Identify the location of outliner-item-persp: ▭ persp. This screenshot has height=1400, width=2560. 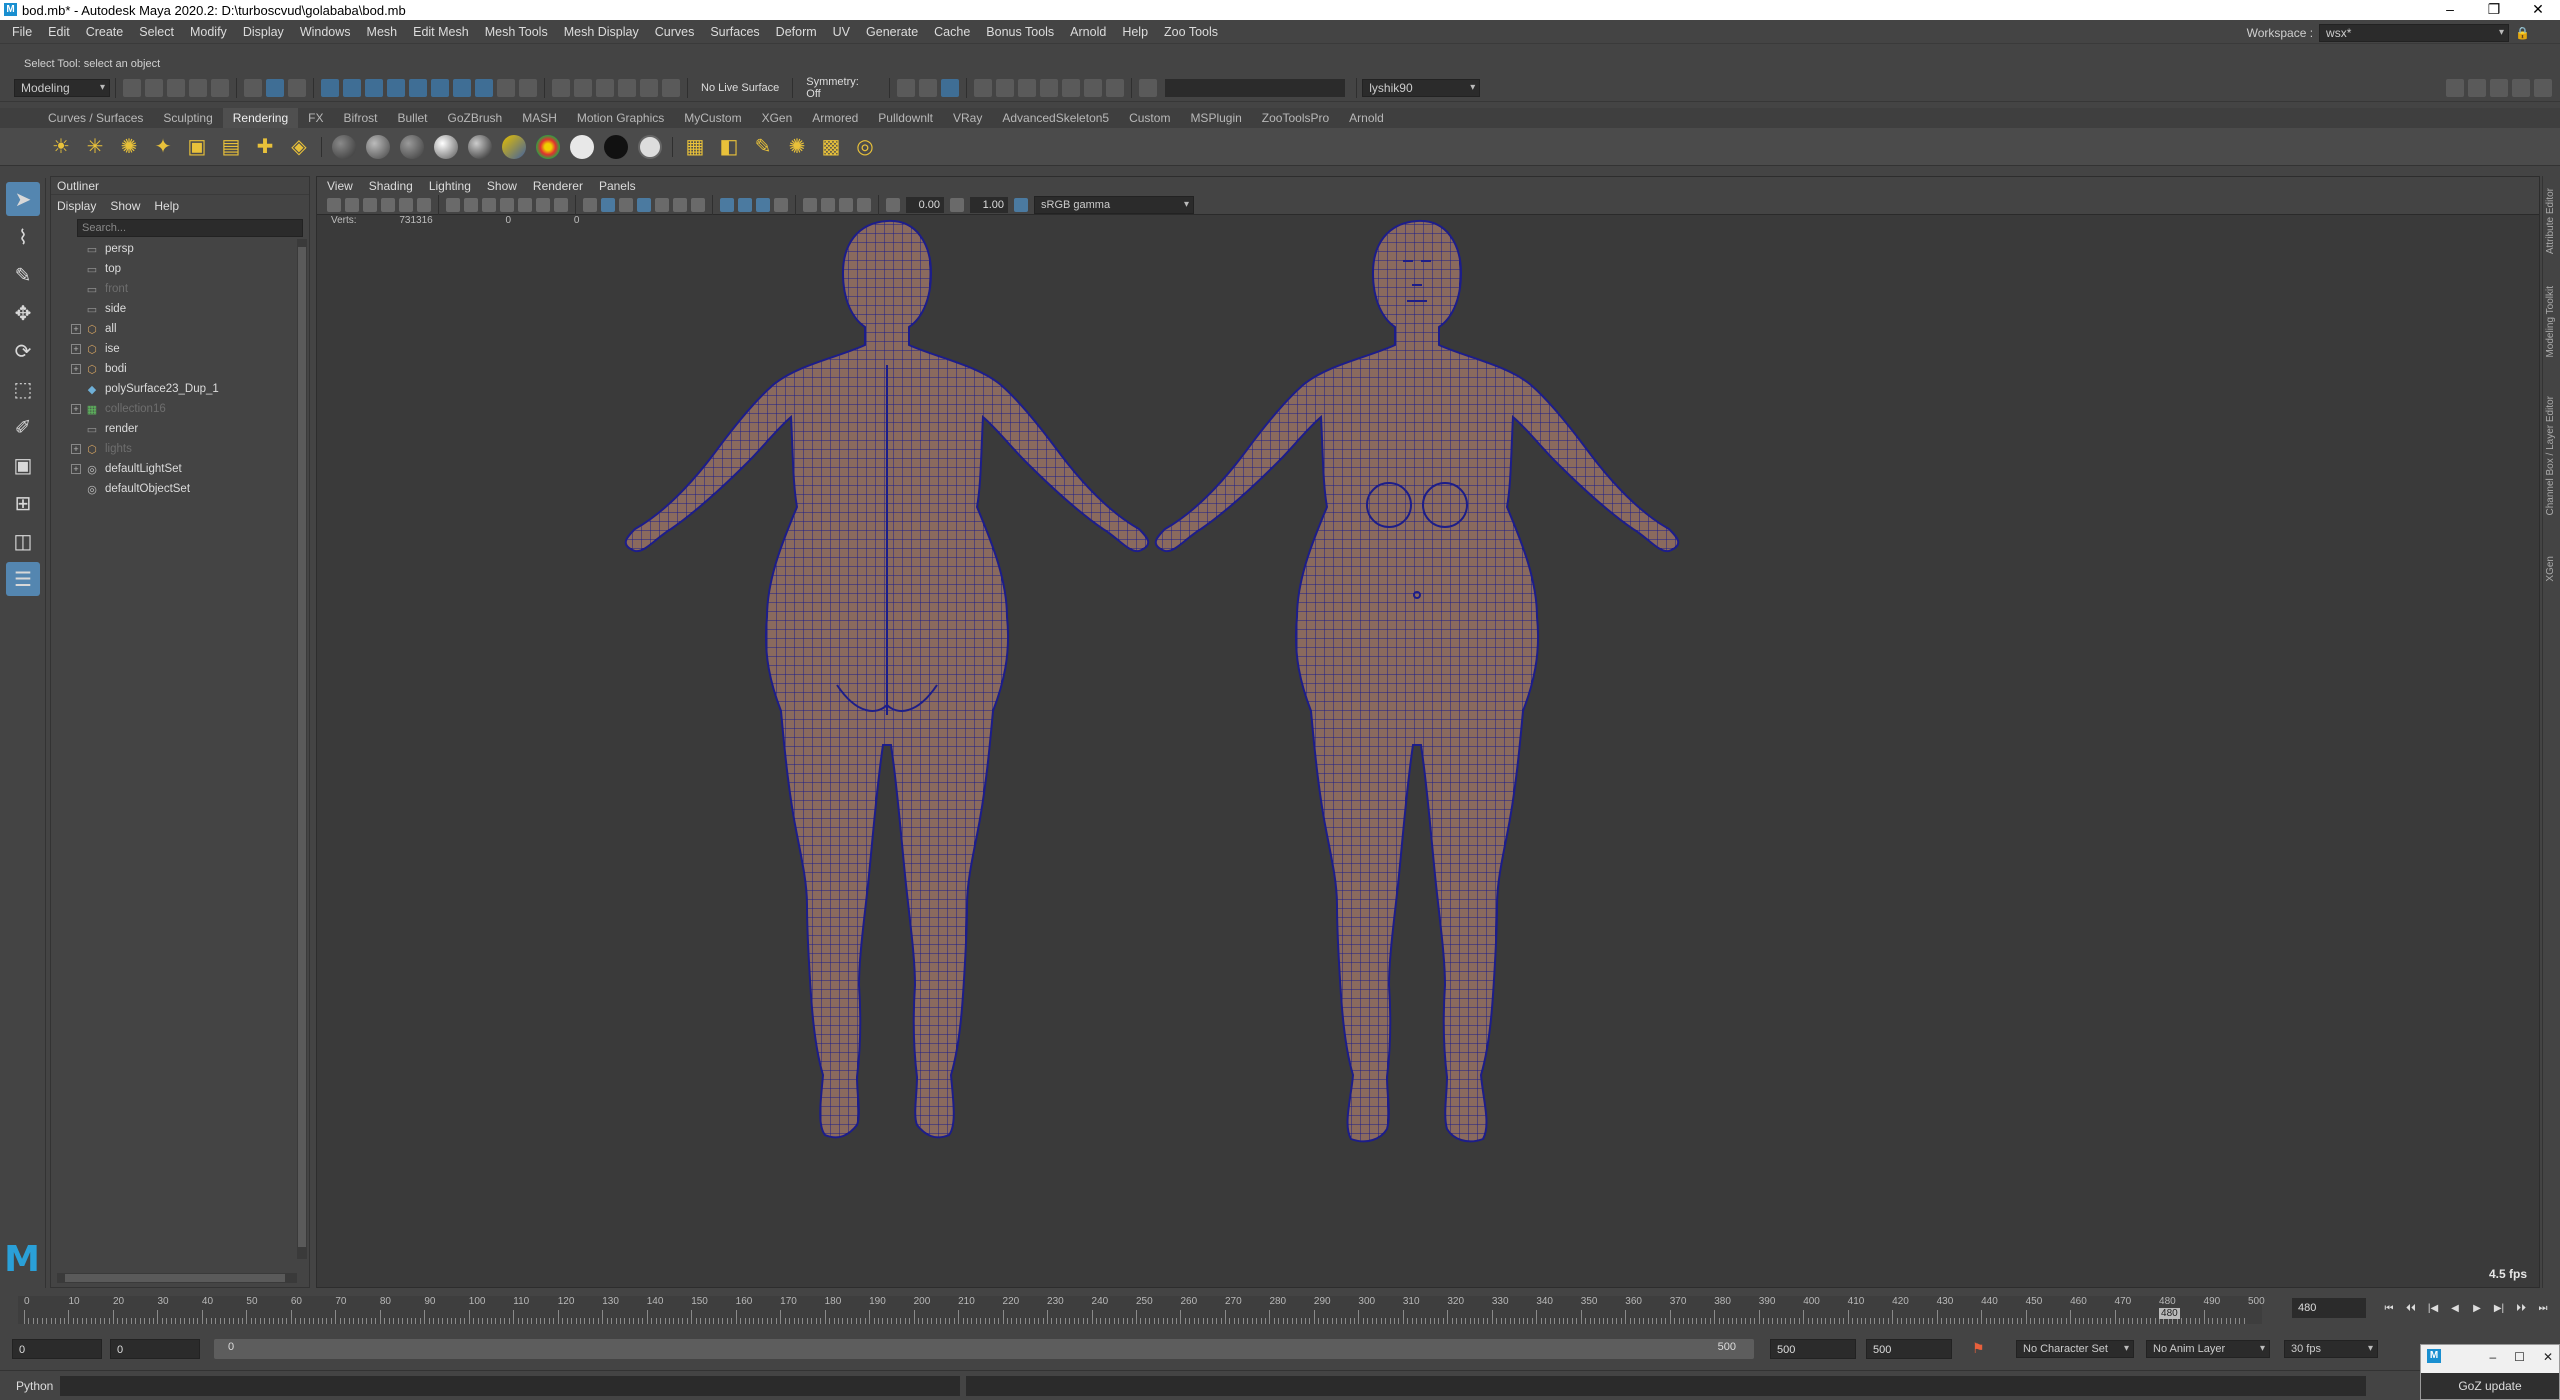
(180, 249).